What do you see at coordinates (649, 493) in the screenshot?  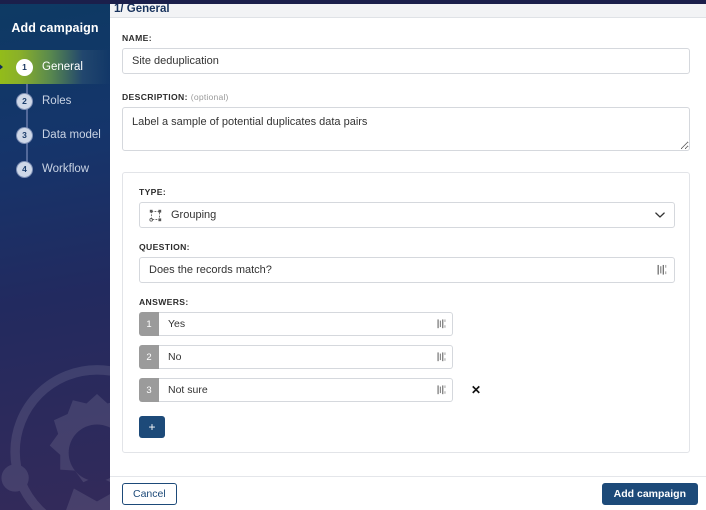 I see `add-campaign-button: Add campaign` at bounding box center [649, 493].